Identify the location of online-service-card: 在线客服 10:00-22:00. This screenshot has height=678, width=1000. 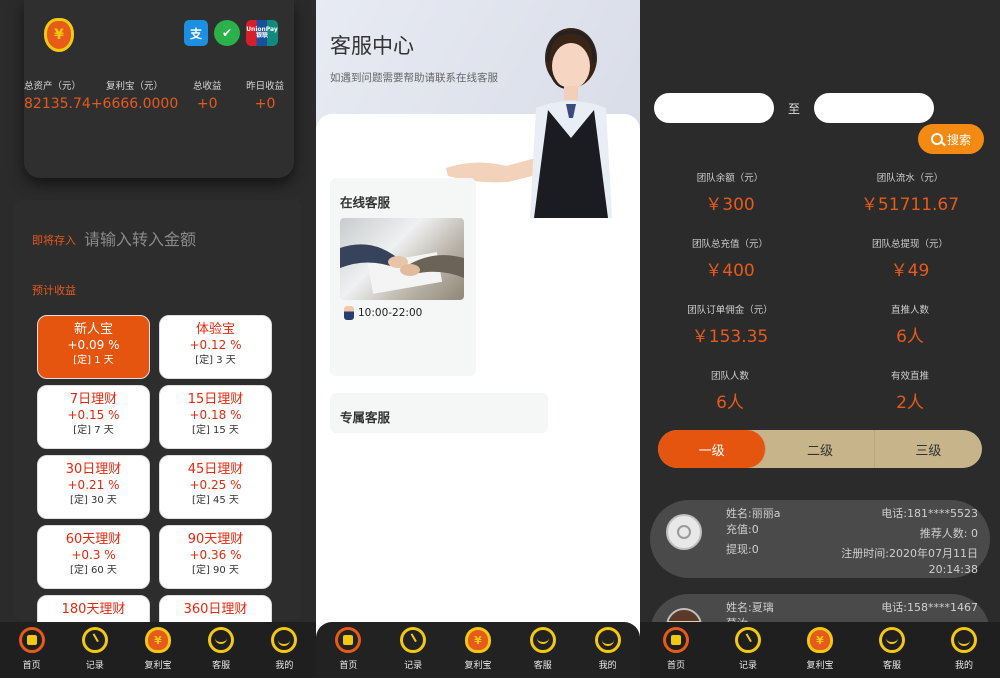
(403, 277).